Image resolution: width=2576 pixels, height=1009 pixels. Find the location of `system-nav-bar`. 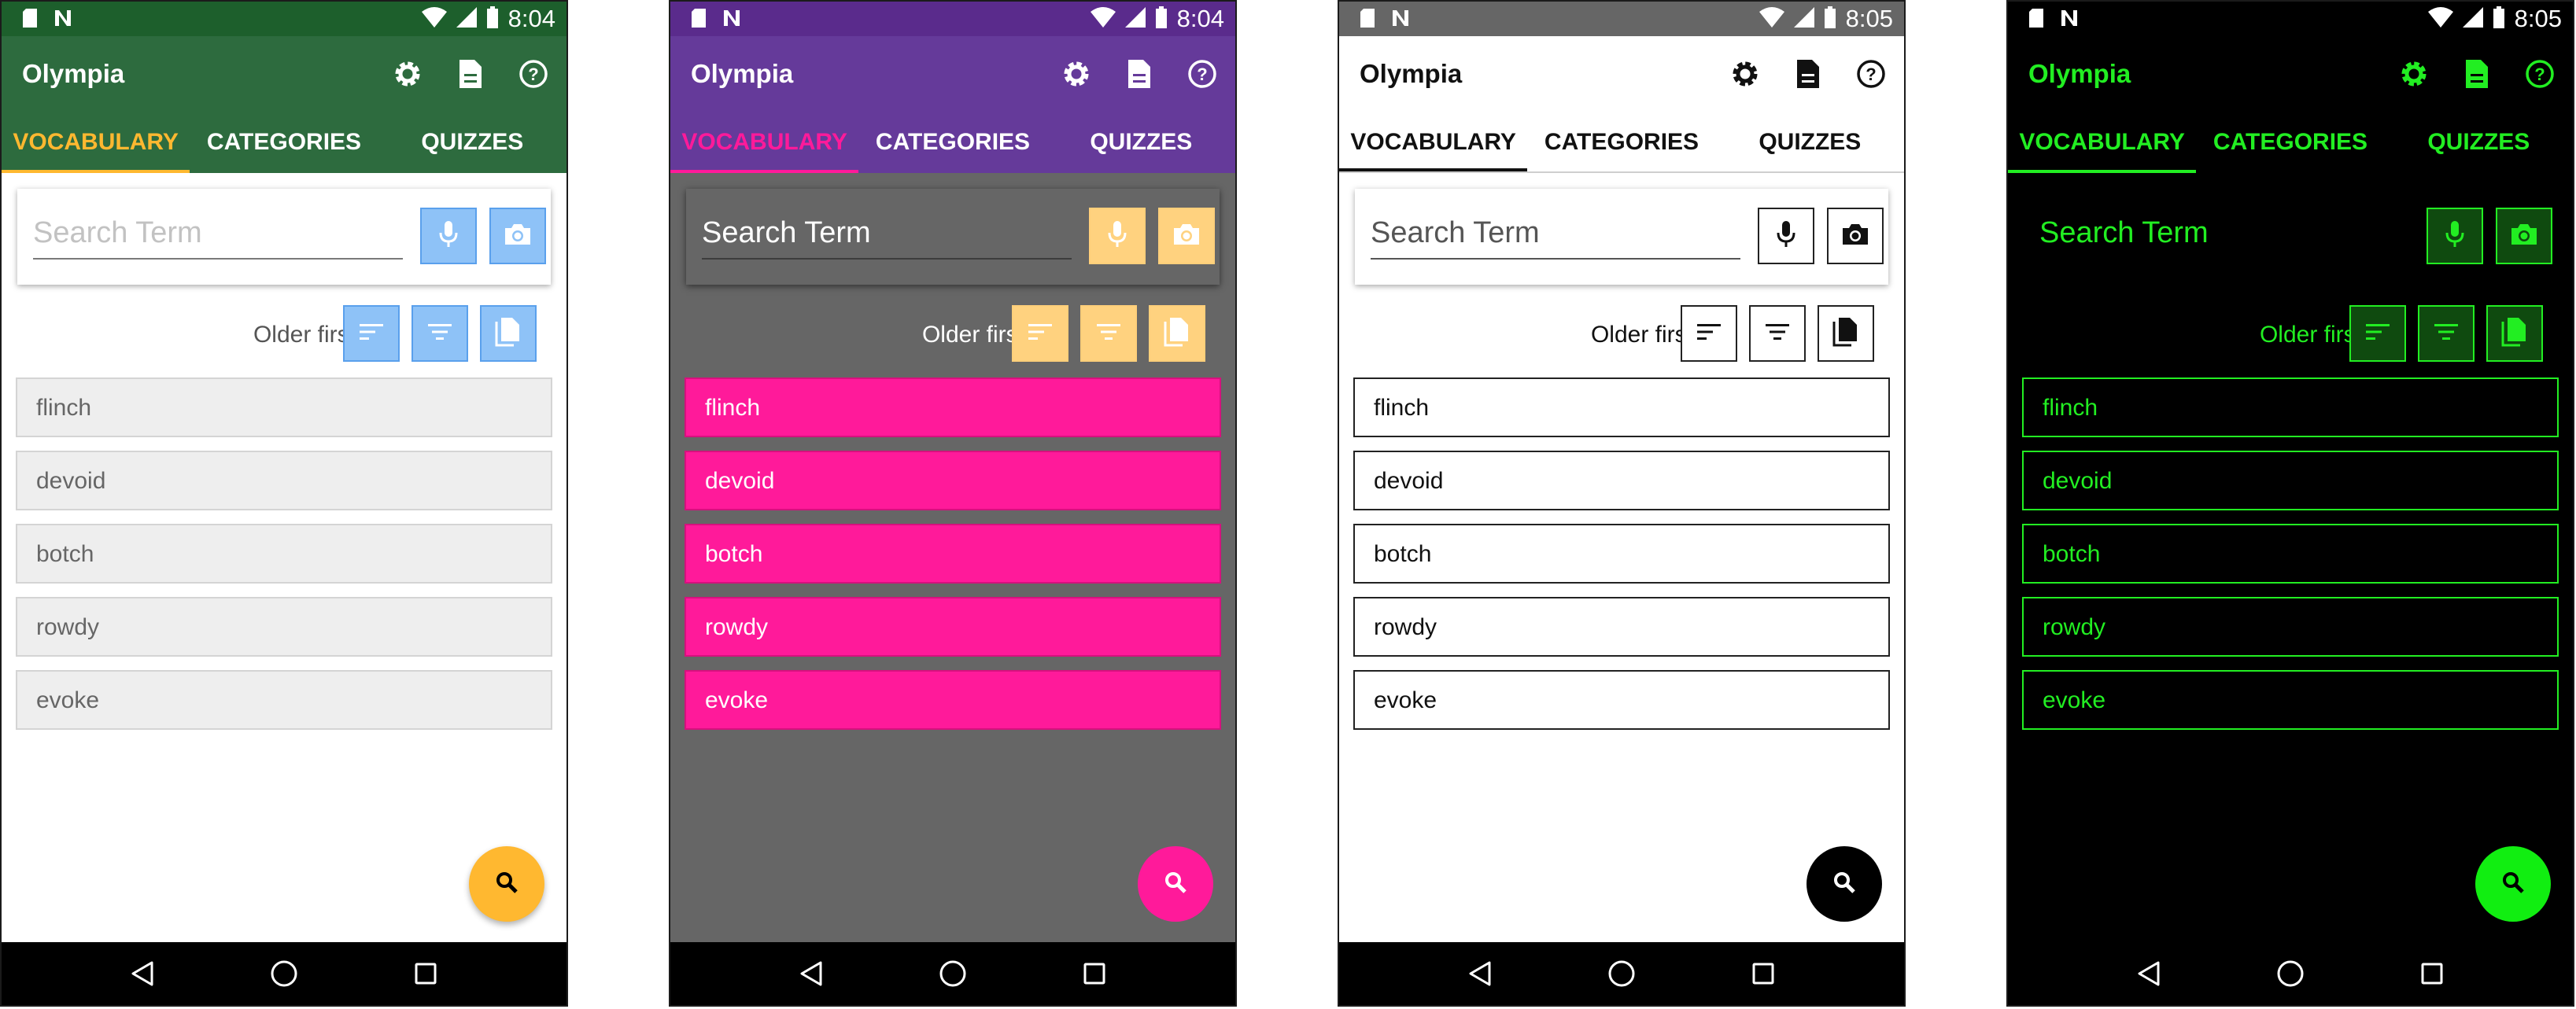

system-nav-bar is located at coordinates (284, 973).